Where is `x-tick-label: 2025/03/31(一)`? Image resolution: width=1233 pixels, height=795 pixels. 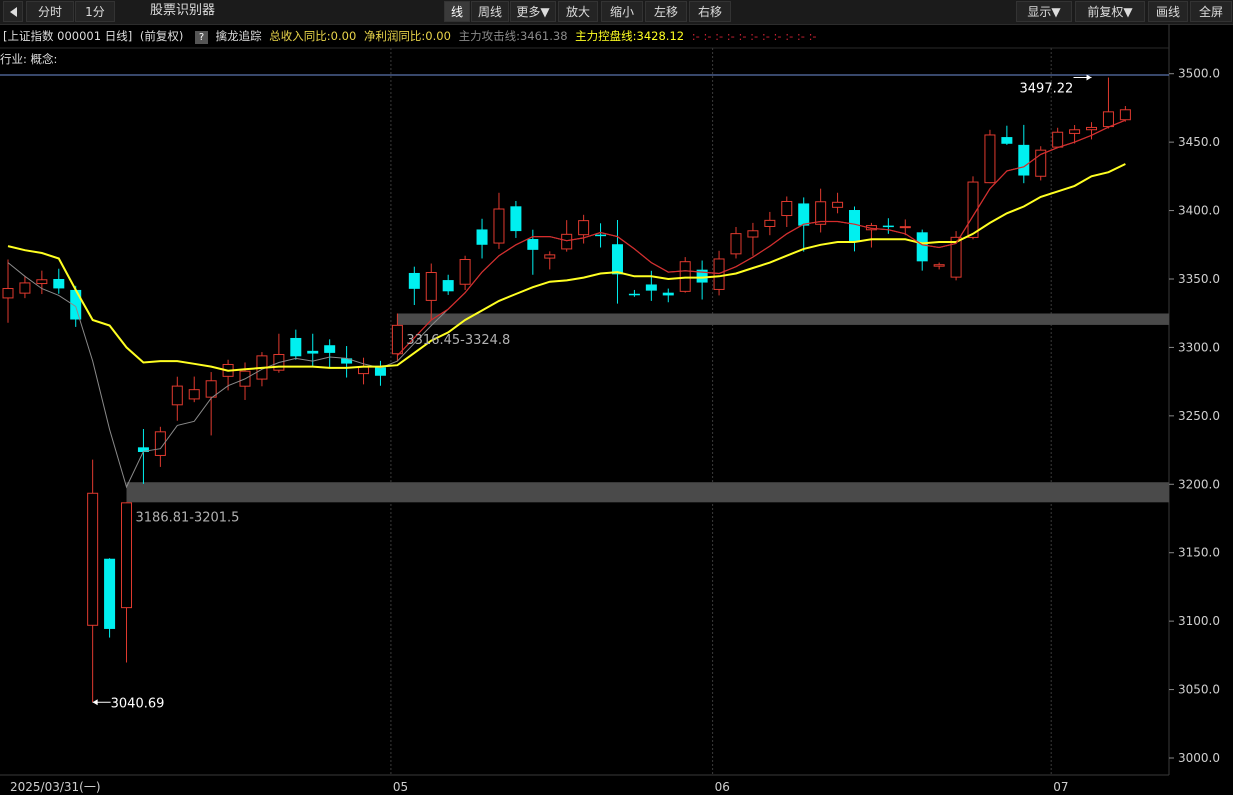
x-tick-label: 2025/03/31(一) is located at coordinates (55, 787).